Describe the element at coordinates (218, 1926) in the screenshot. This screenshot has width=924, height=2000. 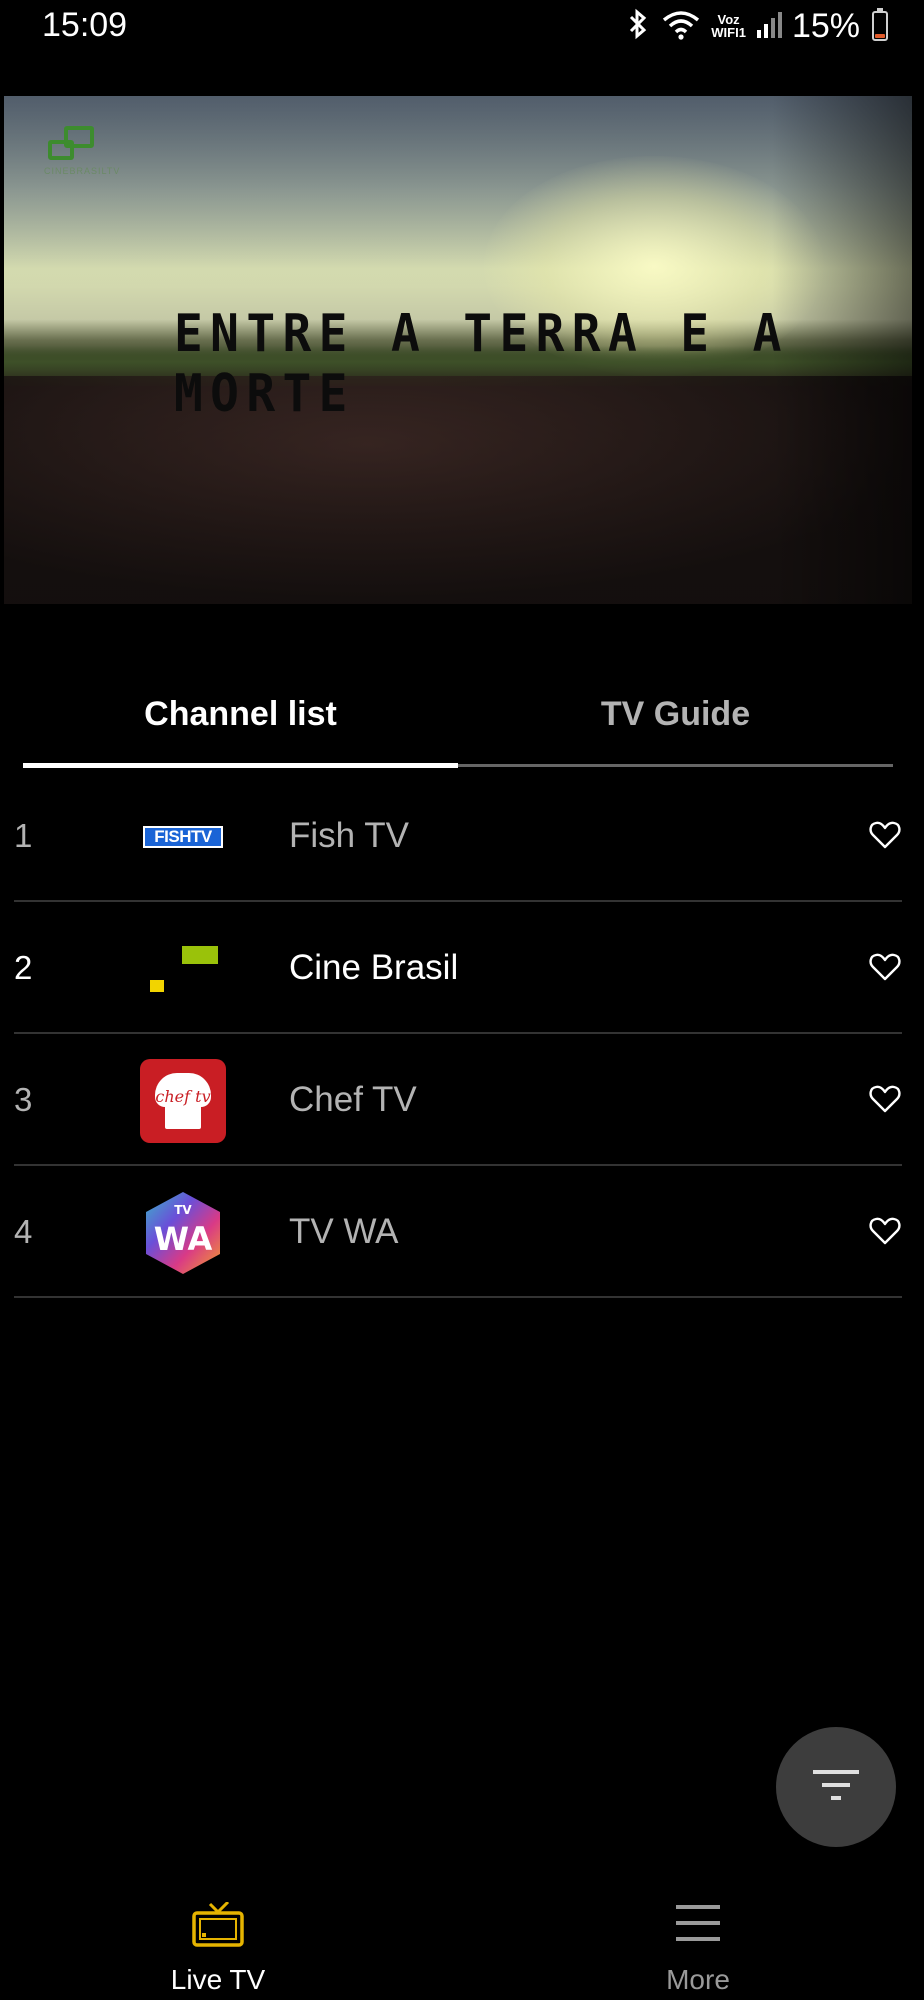
I see `tv-icon` at that location.